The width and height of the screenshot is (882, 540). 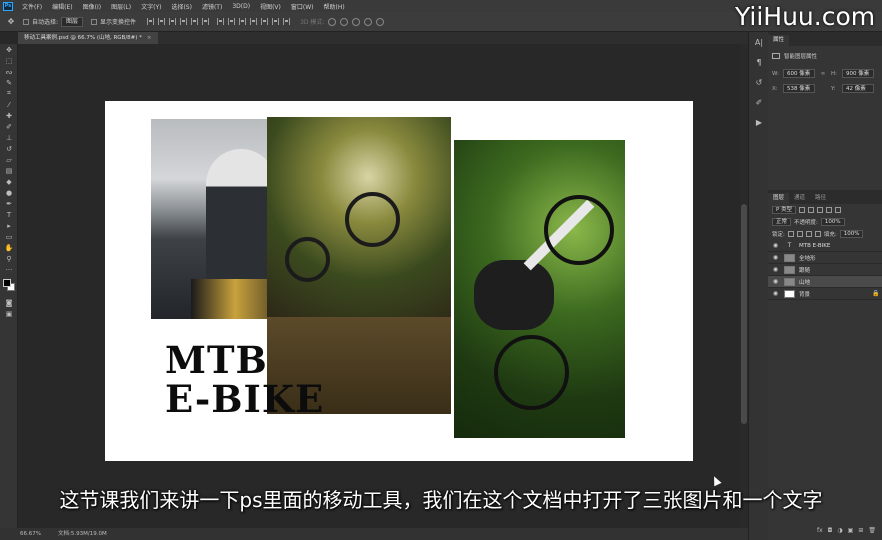 I want to click on vertical-scrollbar, so click(x=744, y=286).